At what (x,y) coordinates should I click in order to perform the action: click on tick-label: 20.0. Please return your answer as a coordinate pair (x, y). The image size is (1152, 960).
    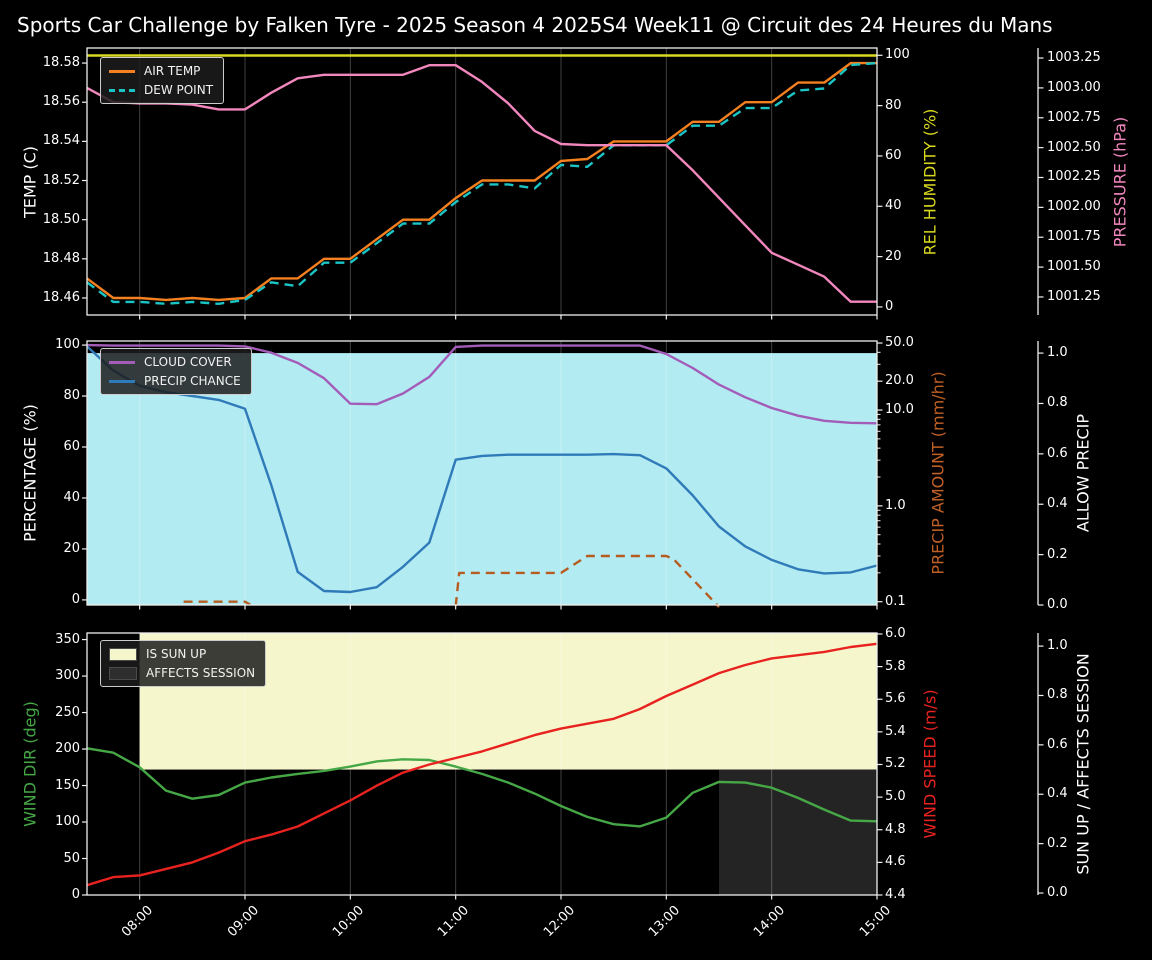
    Looking at the image, I should click on (899, 381).